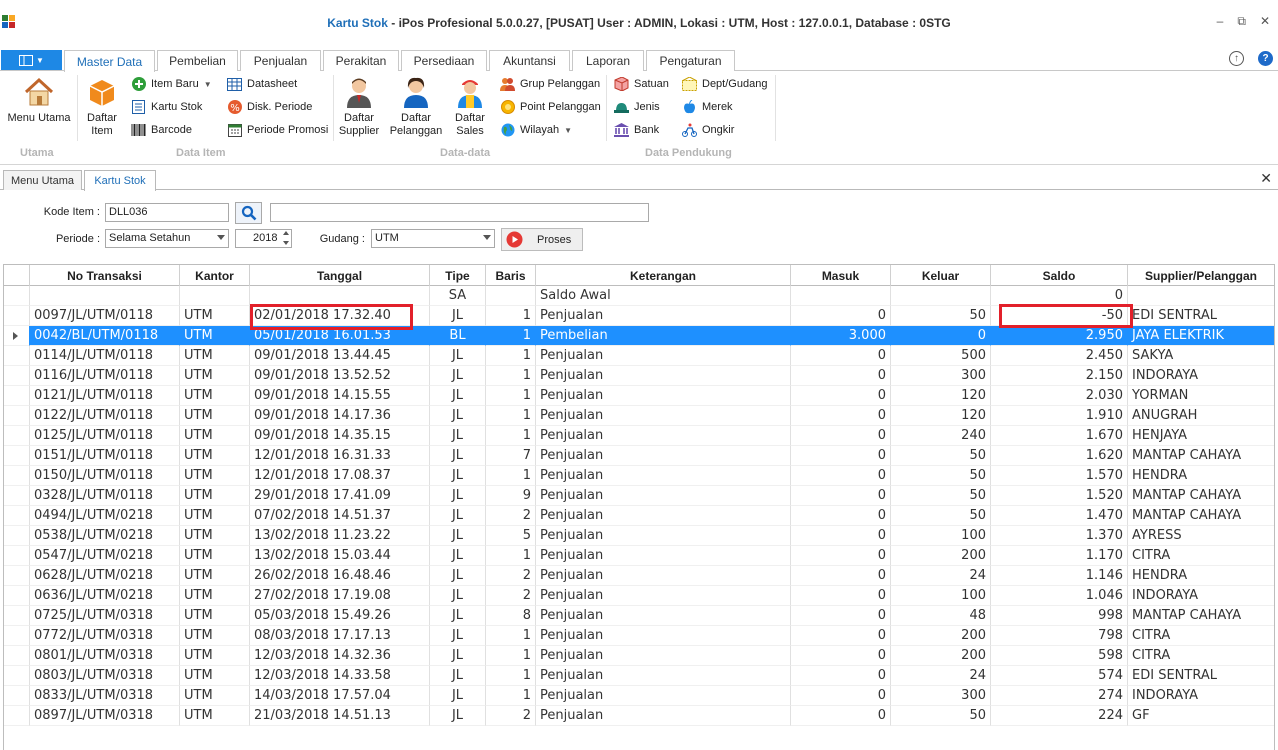 The width and height of the screenshot is (1278, 750). What do you see at coordinates (663, 336) in the screenshot?
I see `cell-keterangan: Pembelian` at bounding box center [663, 336].